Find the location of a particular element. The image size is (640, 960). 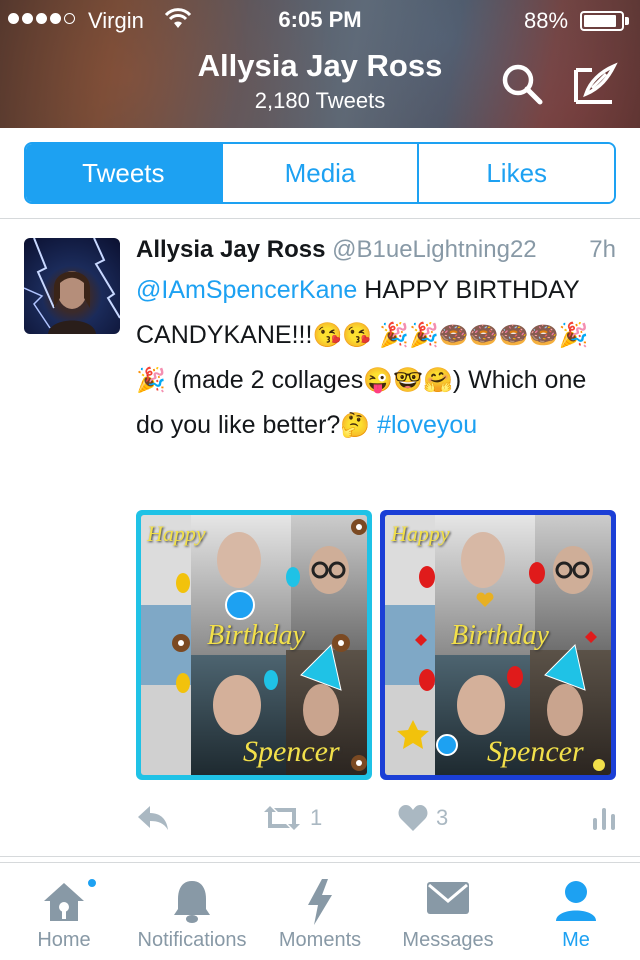

tweet-author: Allysia Jay Ross is located at coordinates (230, 249).